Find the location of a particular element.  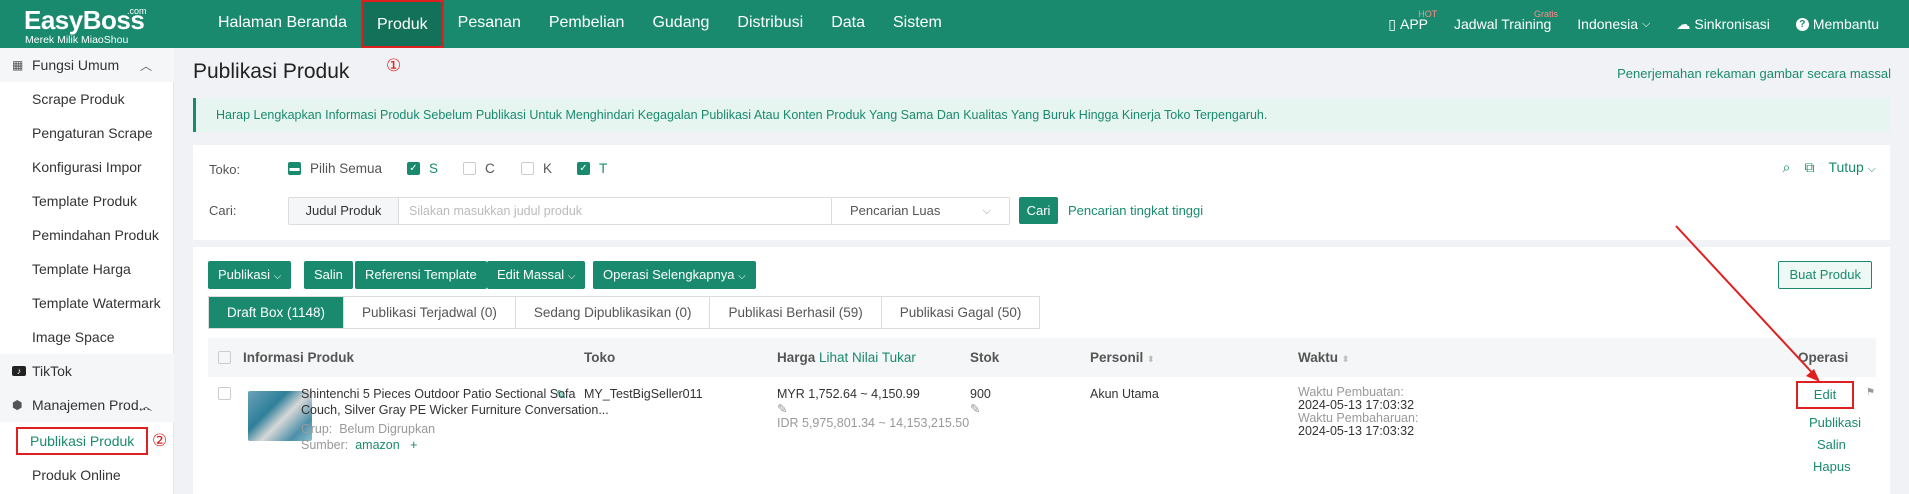

nav-pesanan: Pesanan is located at coordinates (489, 24).